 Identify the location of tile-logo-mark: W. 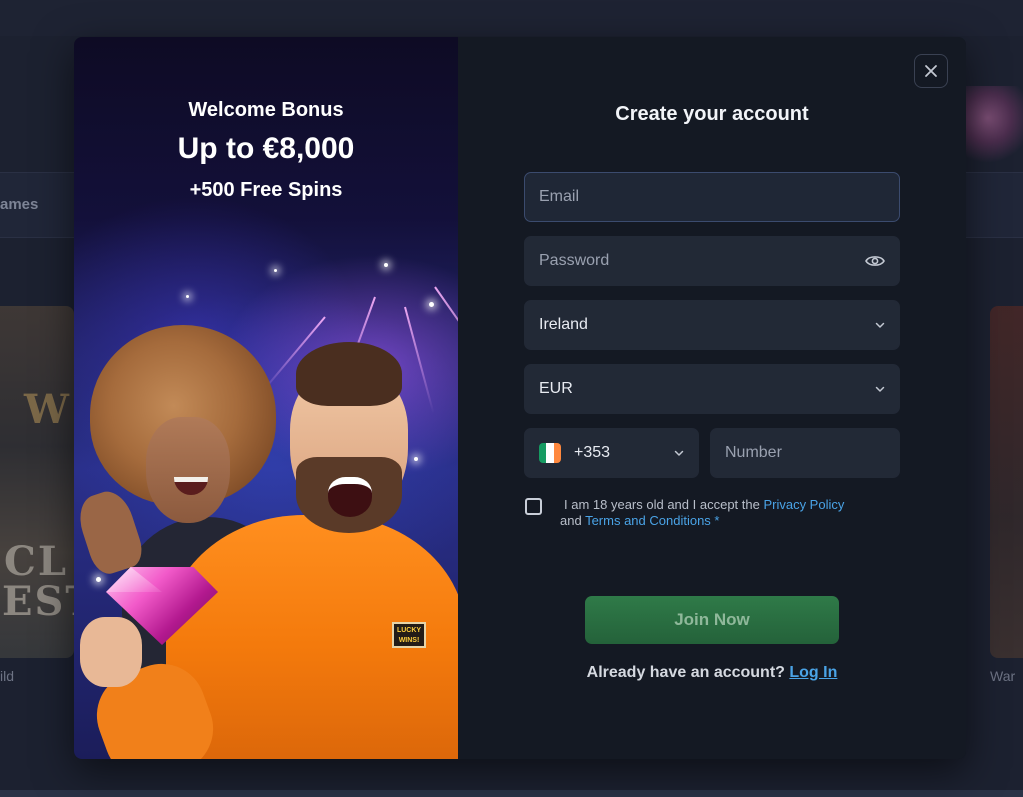
(46, 409).